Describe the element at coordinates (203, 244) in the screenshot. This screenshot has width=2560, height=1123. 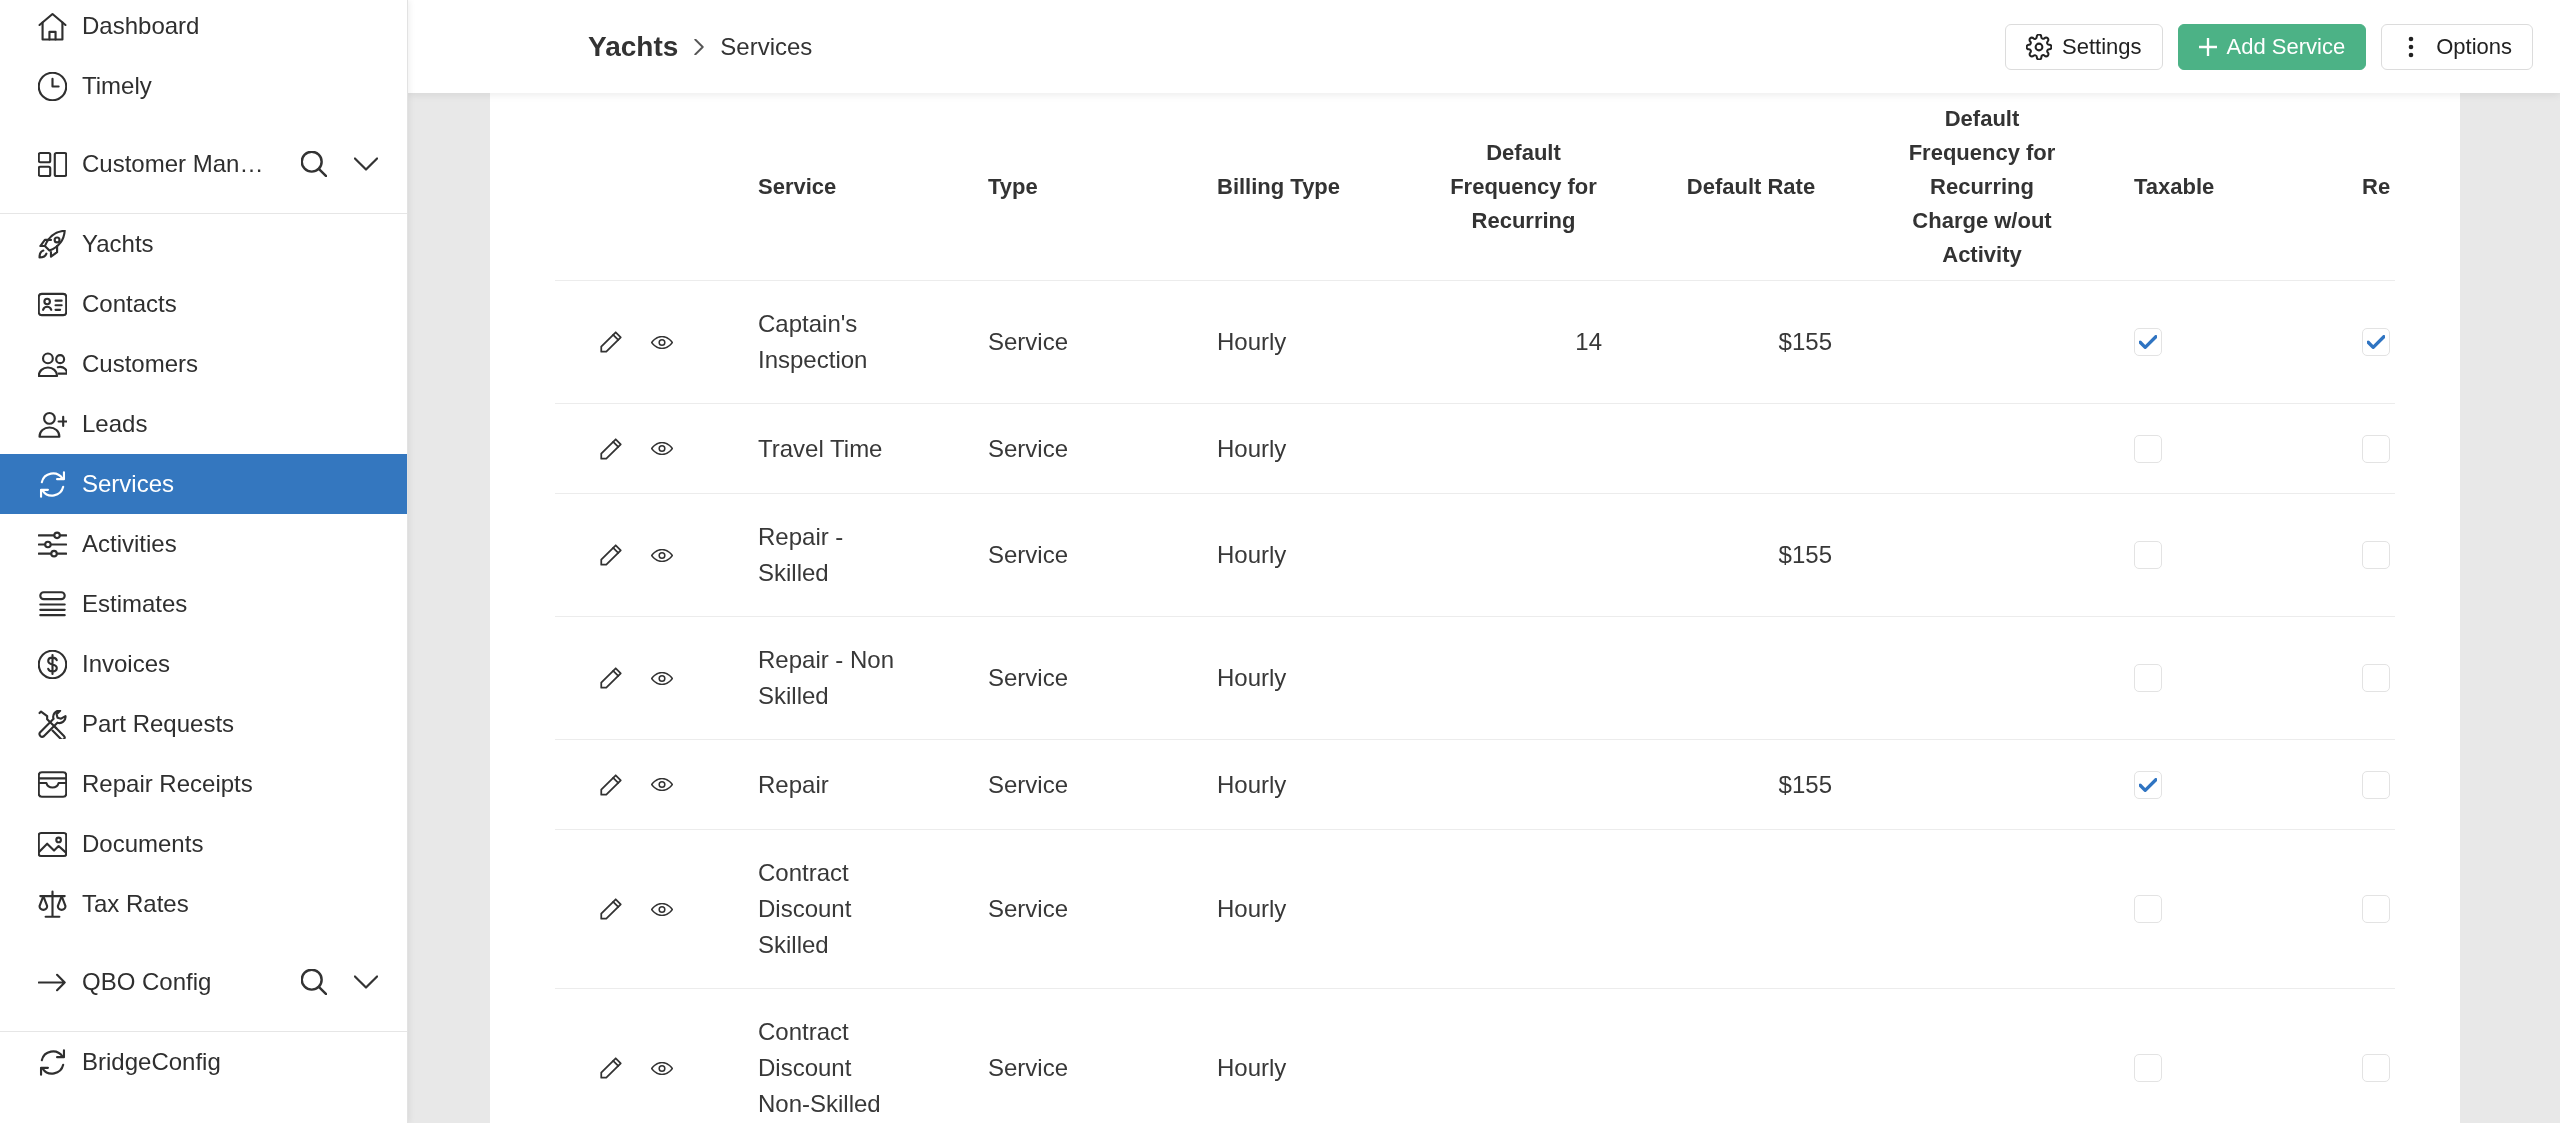
I see `nav-item: Yachts` at that location.